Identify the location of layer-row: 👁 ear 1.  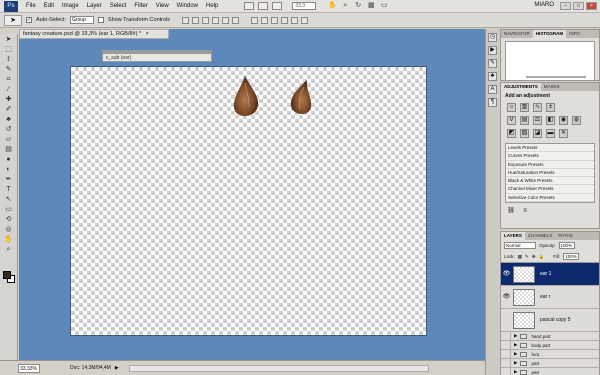
(550, 274).